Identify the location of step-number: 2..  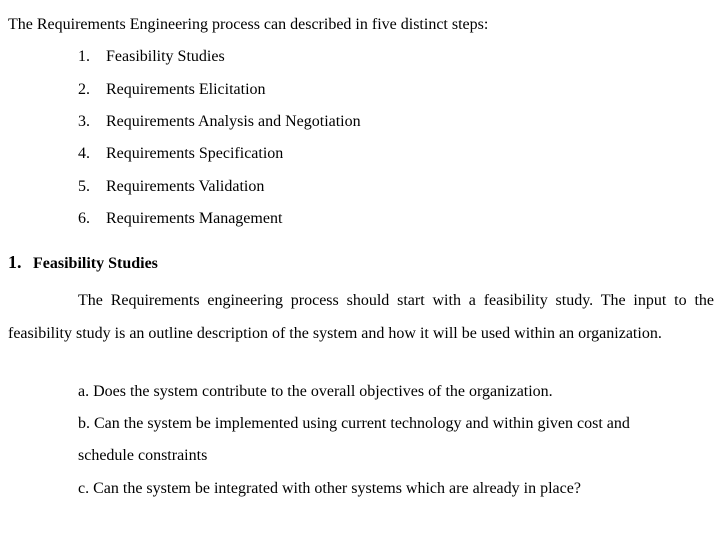
(84, 89).